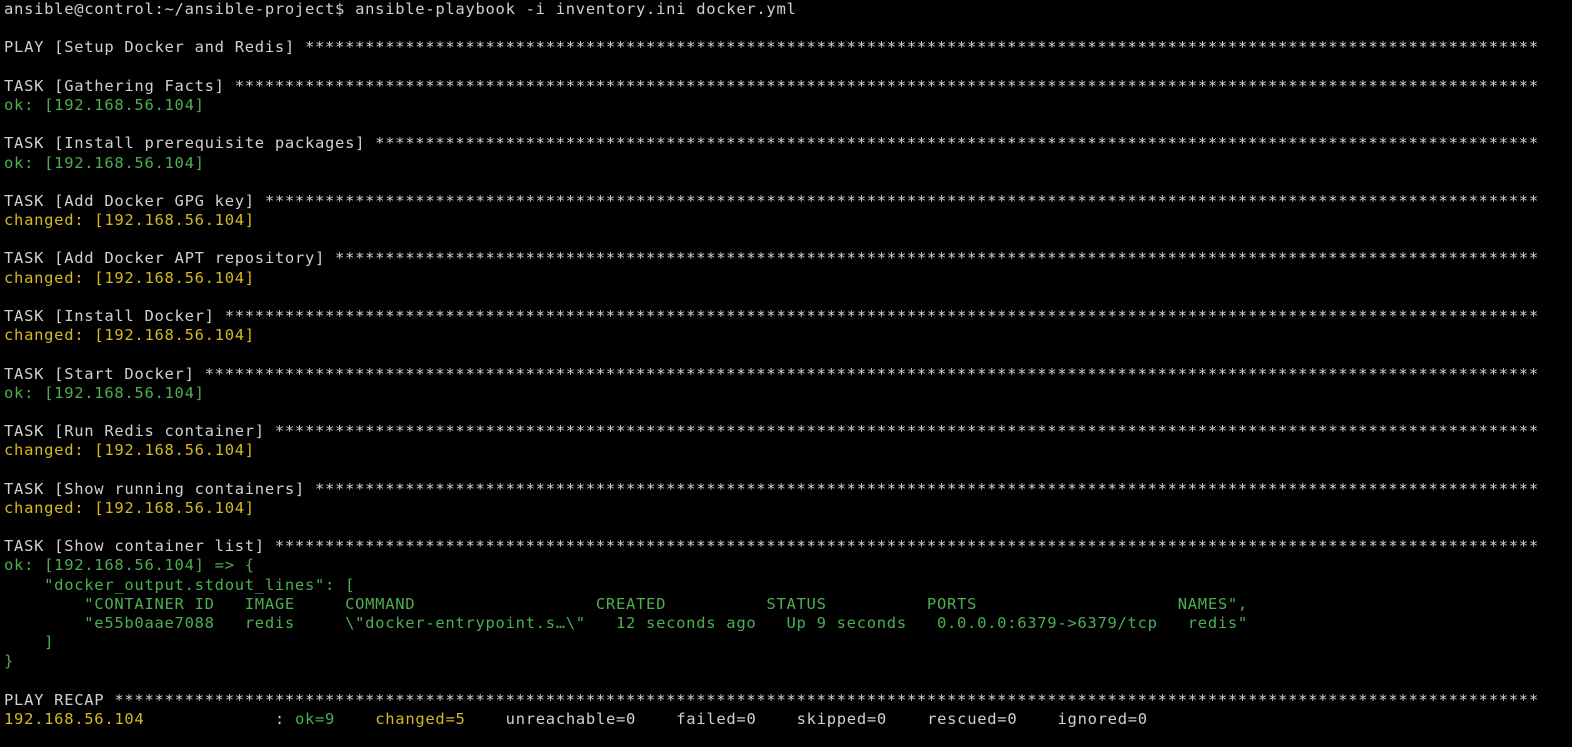  I want to click on recap-unreachable: unreachable=0, so click(571, 718).